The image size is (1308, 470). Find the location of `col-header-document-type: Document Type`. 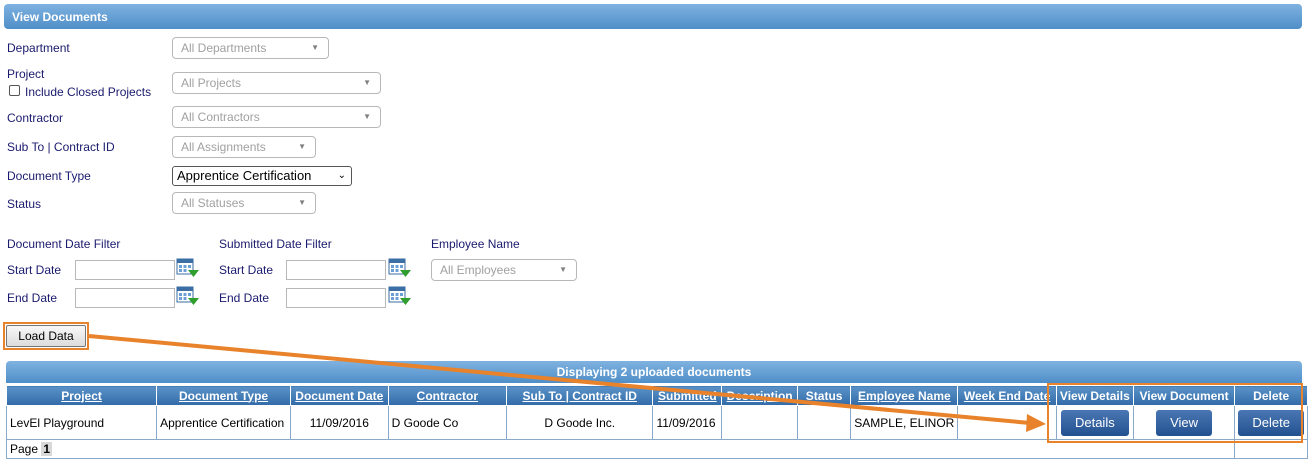

col-header-document-type: Document Type is located at coordinates (223, 395).